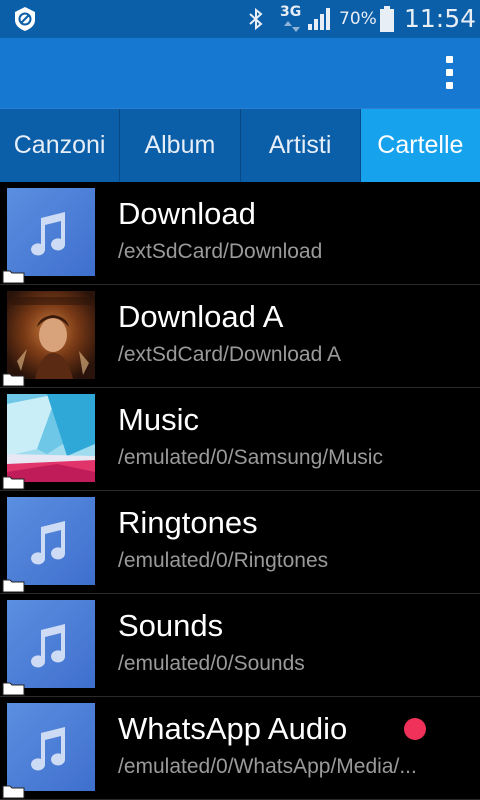  I want to click on status-bar: 3G 70% 11:54, so click(240, 19).